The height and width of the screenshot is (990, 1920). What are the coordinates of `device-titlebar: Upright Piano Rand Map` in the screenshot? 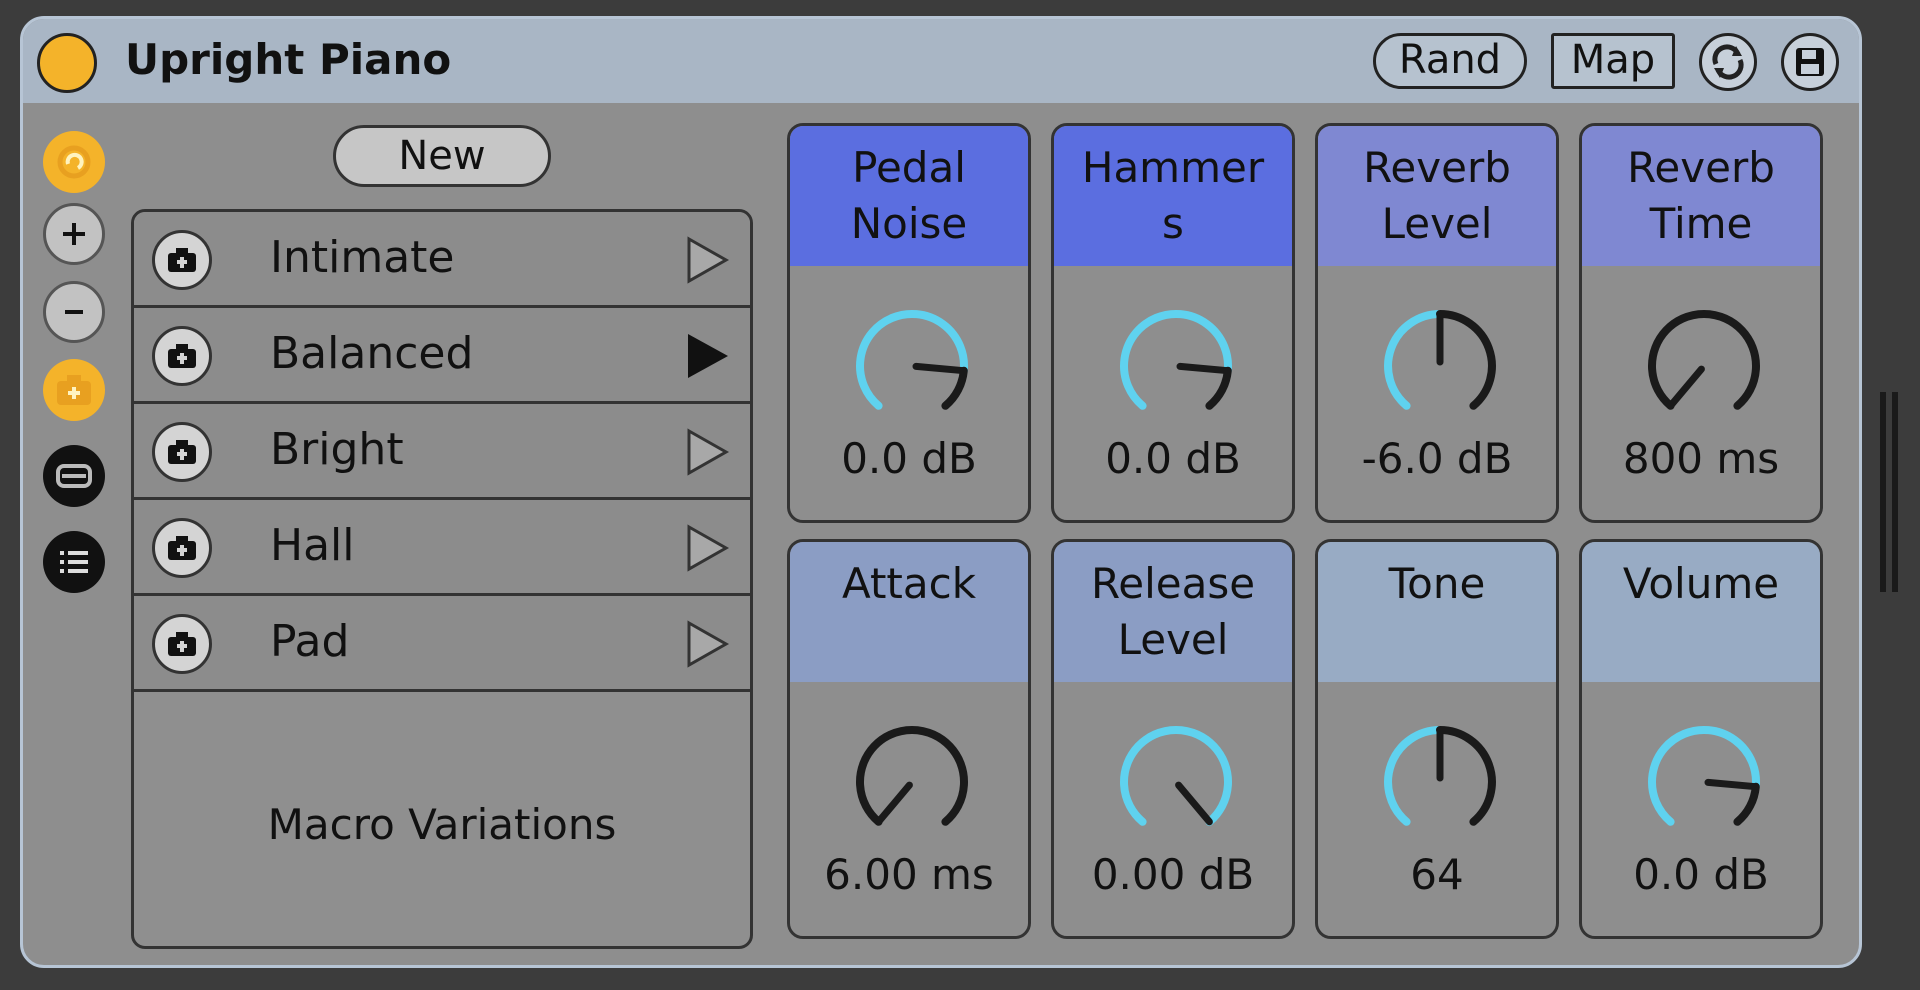 It's located at (941, 61).